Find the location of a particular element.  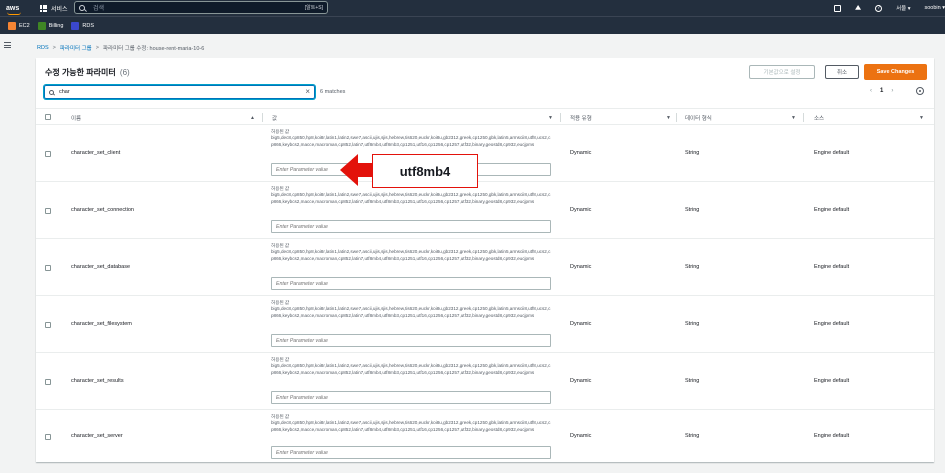

column-apply-type: 적용 유형 is located at coordinates (581, 118).